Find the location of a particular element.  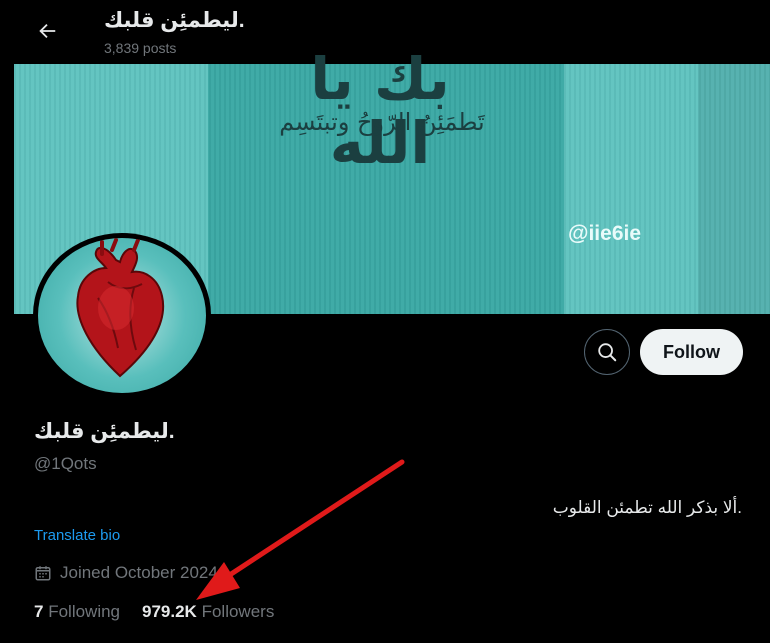

following-link: 7 Following is located at coordinates (77, 612).